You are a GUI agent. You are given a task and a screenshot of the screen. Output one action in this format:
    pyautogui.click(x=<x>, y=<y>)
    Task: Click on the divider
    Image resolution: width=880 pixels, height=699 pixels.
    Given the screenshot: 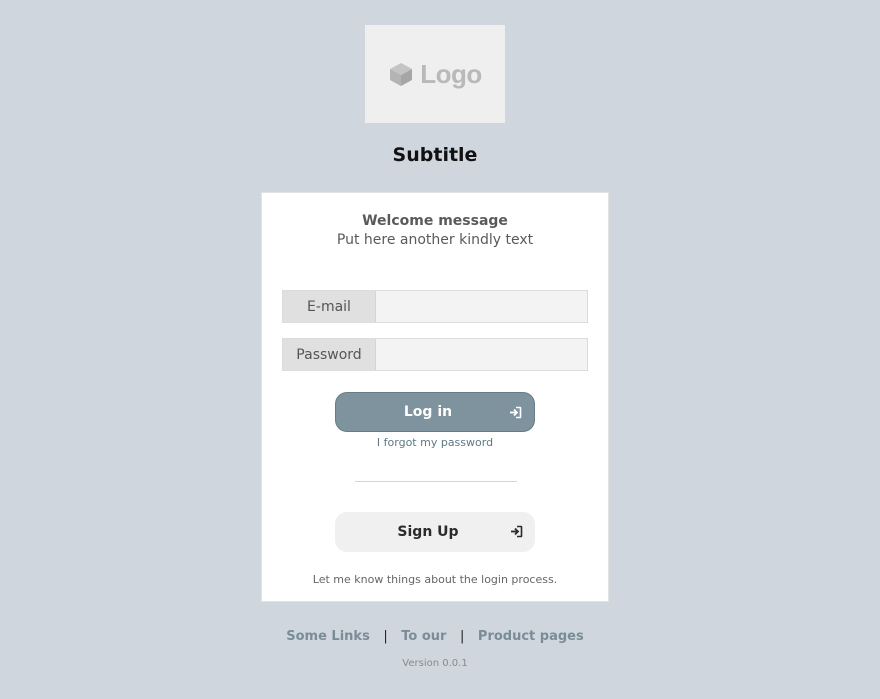 What is the action you would take?
    pyautogui.click(x=436, y=481)
    